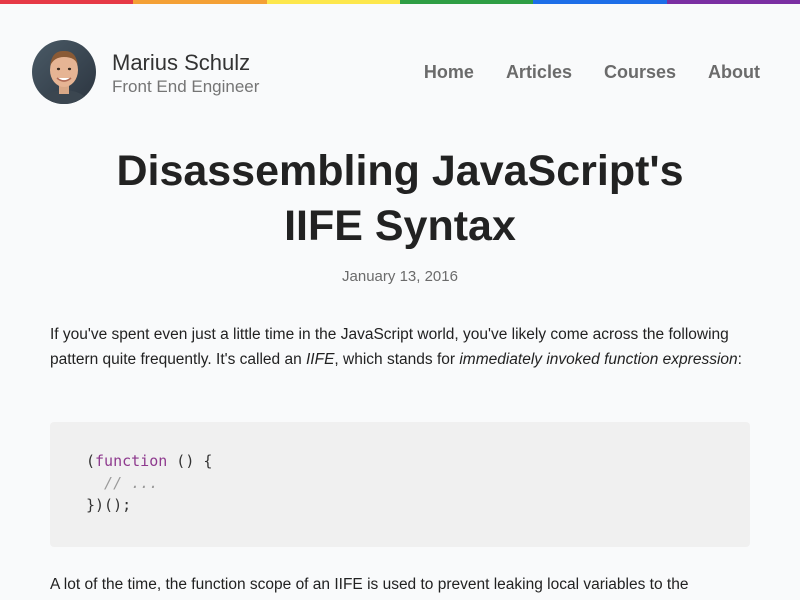 Image resolution: width=800 pixels, height=600 pixels. What do you see at coordinates (181, 63) in the screenshot?
I see `author-name: Marius Schulz` at bounding box center [181, 63].